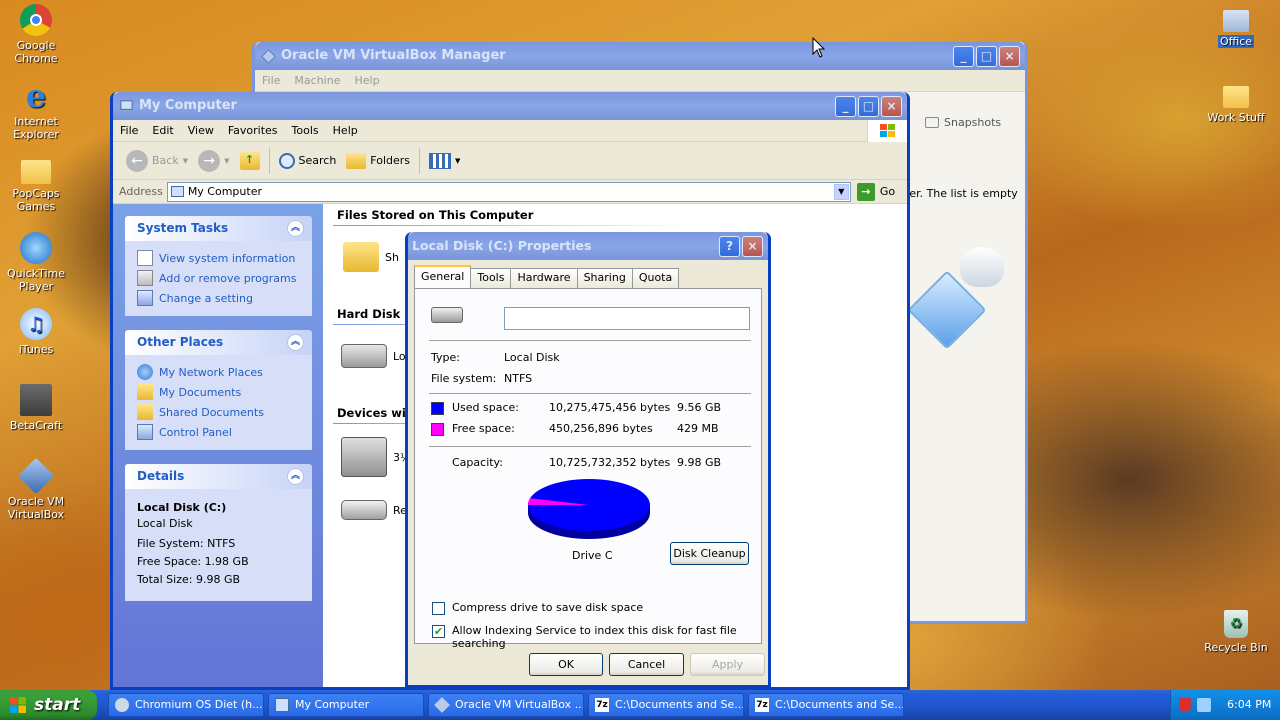 The image size is (1280, 720). I want to click on 7zip-icon: 7z, so click(602, 705).